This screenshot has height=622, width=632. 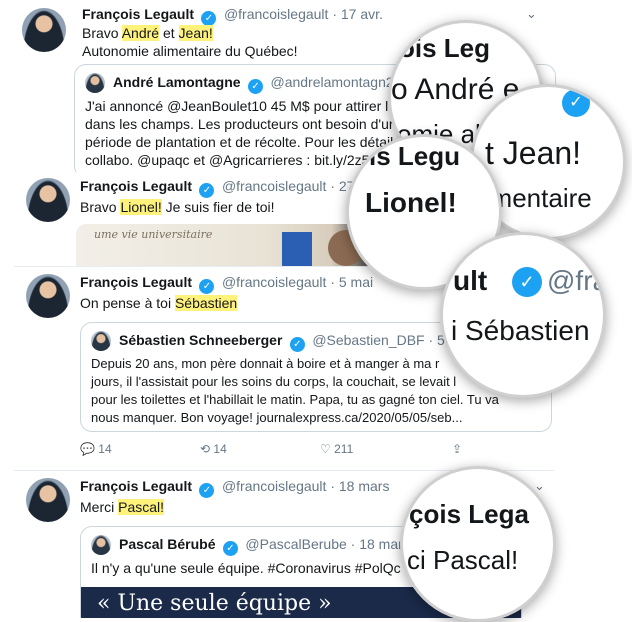 I want to click on magnified-text: t Jean!, so click(x=533, y=153).